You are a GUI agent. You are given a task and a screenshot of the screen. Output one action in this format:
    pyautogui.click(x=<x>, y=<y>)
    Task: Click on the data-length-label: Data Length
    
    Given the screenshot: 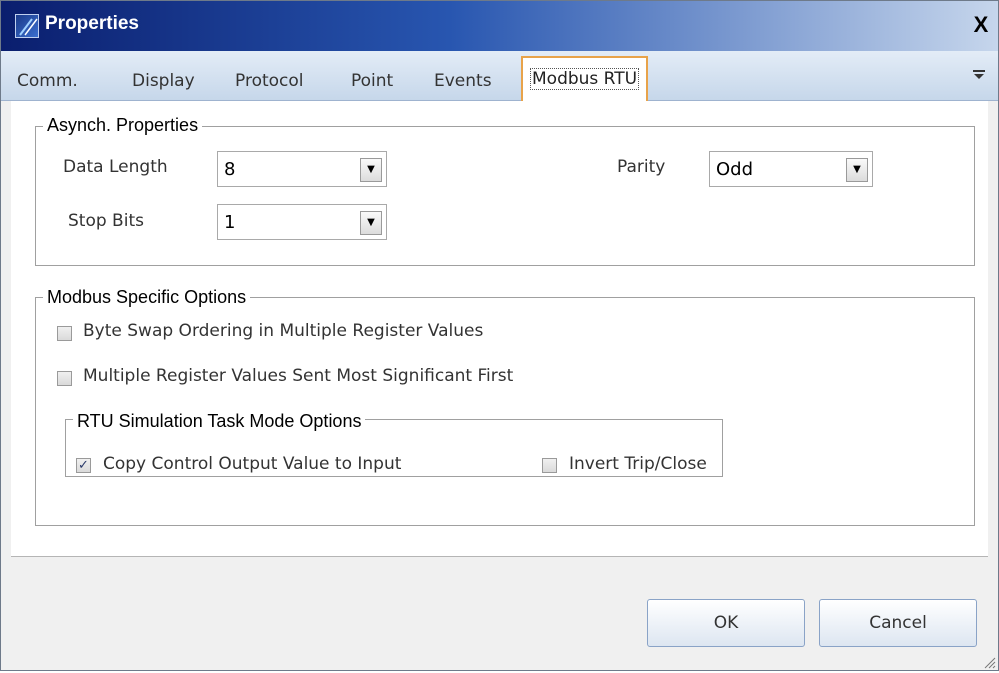 What is the action you would take?
    pyautogui.click(x=115, y=167)
    